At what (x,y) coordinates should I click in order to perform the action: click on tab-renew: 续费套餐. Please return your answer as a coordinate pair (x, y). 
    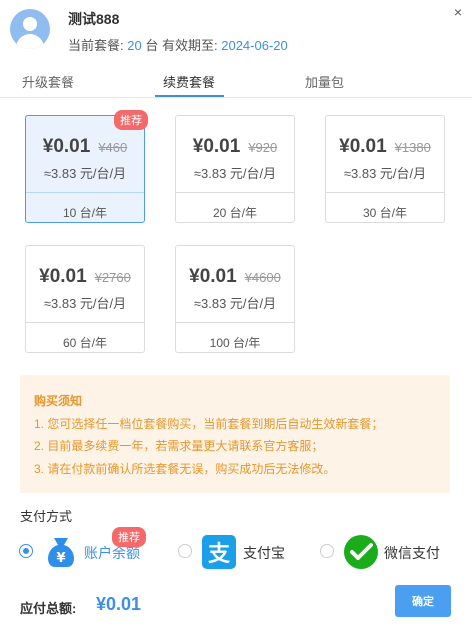
    Looking at the image, I should click on (189, 81).